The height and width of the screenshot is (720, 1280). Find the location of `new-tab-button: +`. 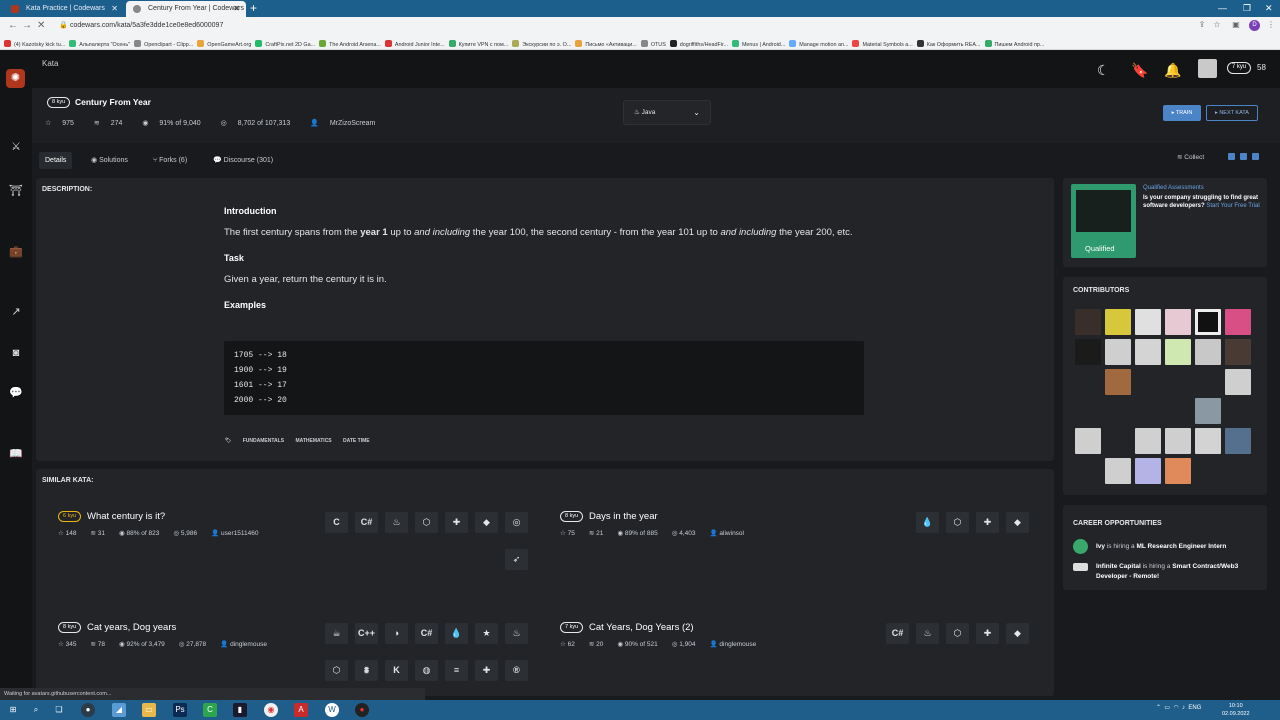

new-tab-button: + is located at coordinates (253, 8).